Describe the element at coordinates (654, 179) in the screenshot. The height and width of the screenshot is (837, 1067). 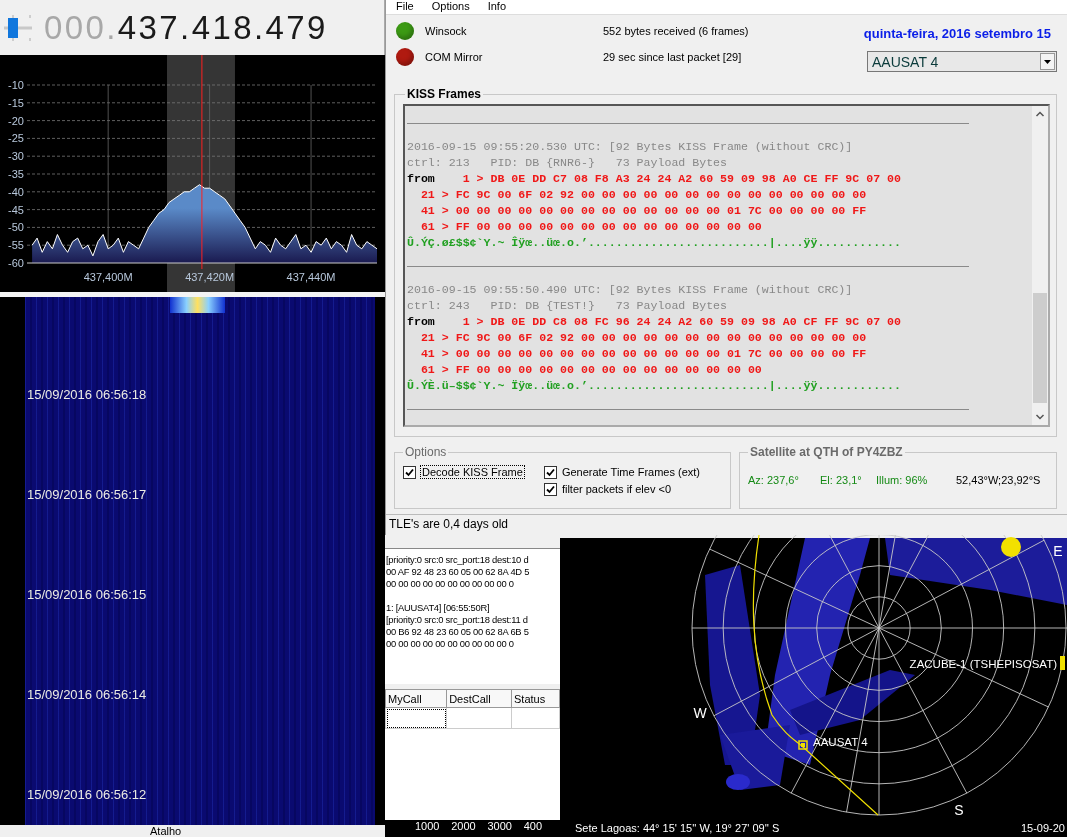
I see `hex-dump-line: from 1 > DB 0E DD C7 08 F8 A3 24 24 A2 60 59 09 98 A0 CE FF 9C 07 00` at that location.